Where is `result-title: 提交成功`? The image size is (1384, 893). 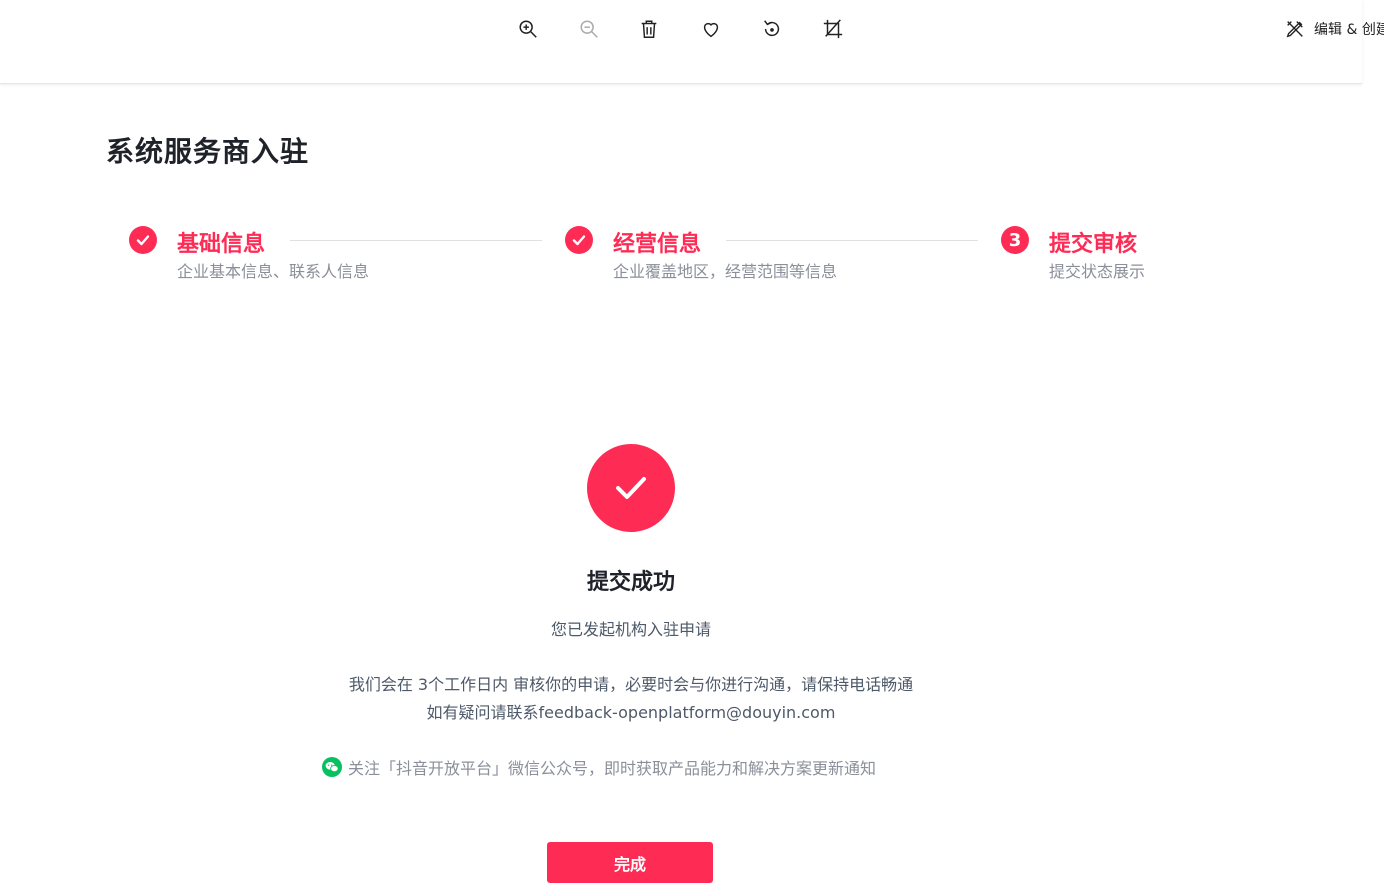
result-title: 提交成功 is located at coordinates (630, 582).